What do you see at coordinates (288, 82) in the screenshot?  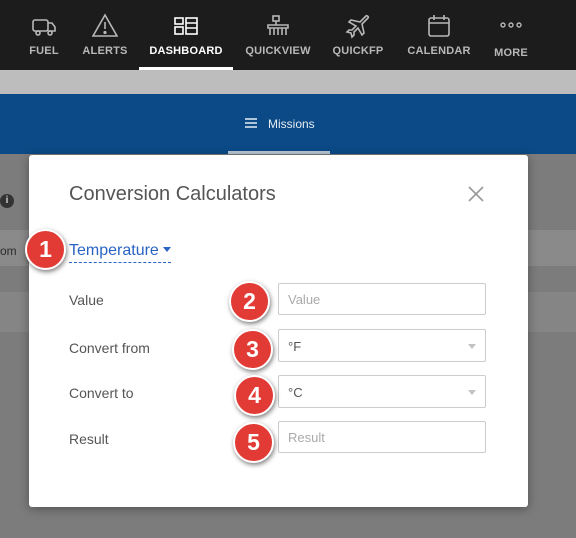 I see `toolbar-band` at bounding box center [288, 82].